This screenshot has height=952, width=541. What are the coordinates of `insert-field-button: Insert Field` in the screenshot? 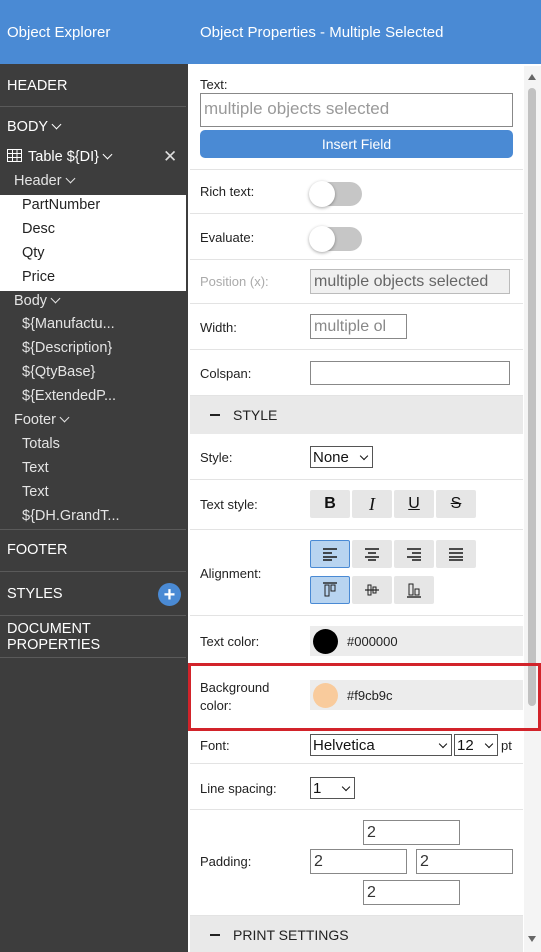 It's located at (356, 144).